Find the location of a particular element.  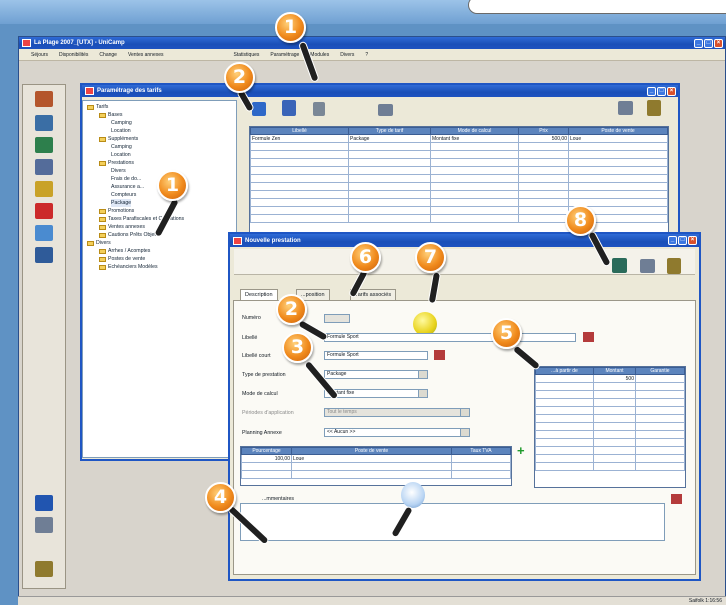

menu-change: Change is located at coordinates (108, 55).